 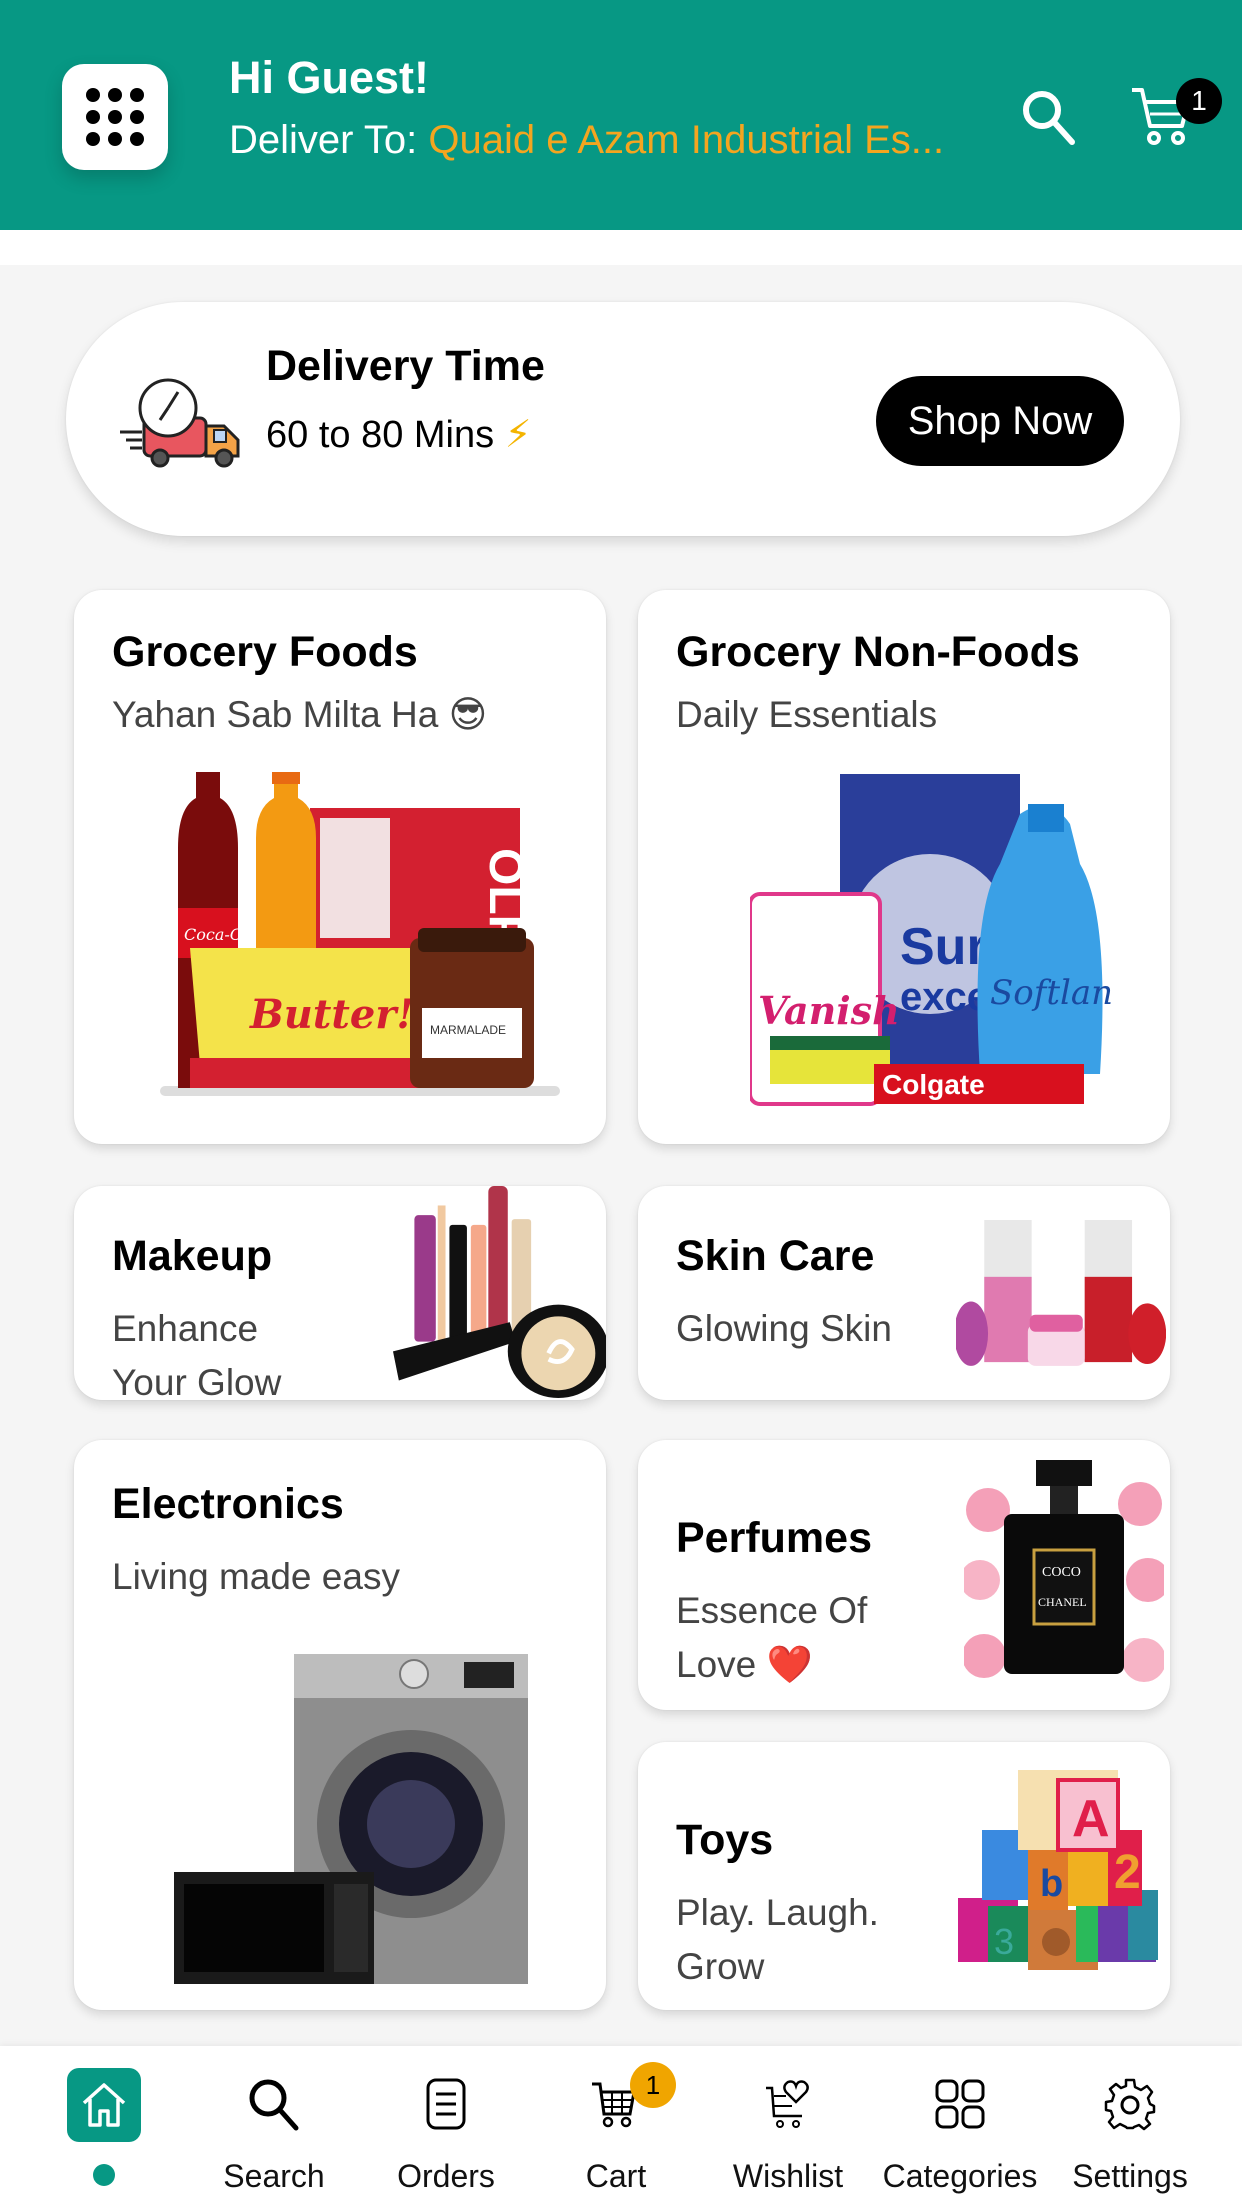 What do you see at coordinates (340, 1293) in the screenshot?
I see `category-card-makeup: Makeup Enhance Your Glow` at bounding box center [340, 1293].